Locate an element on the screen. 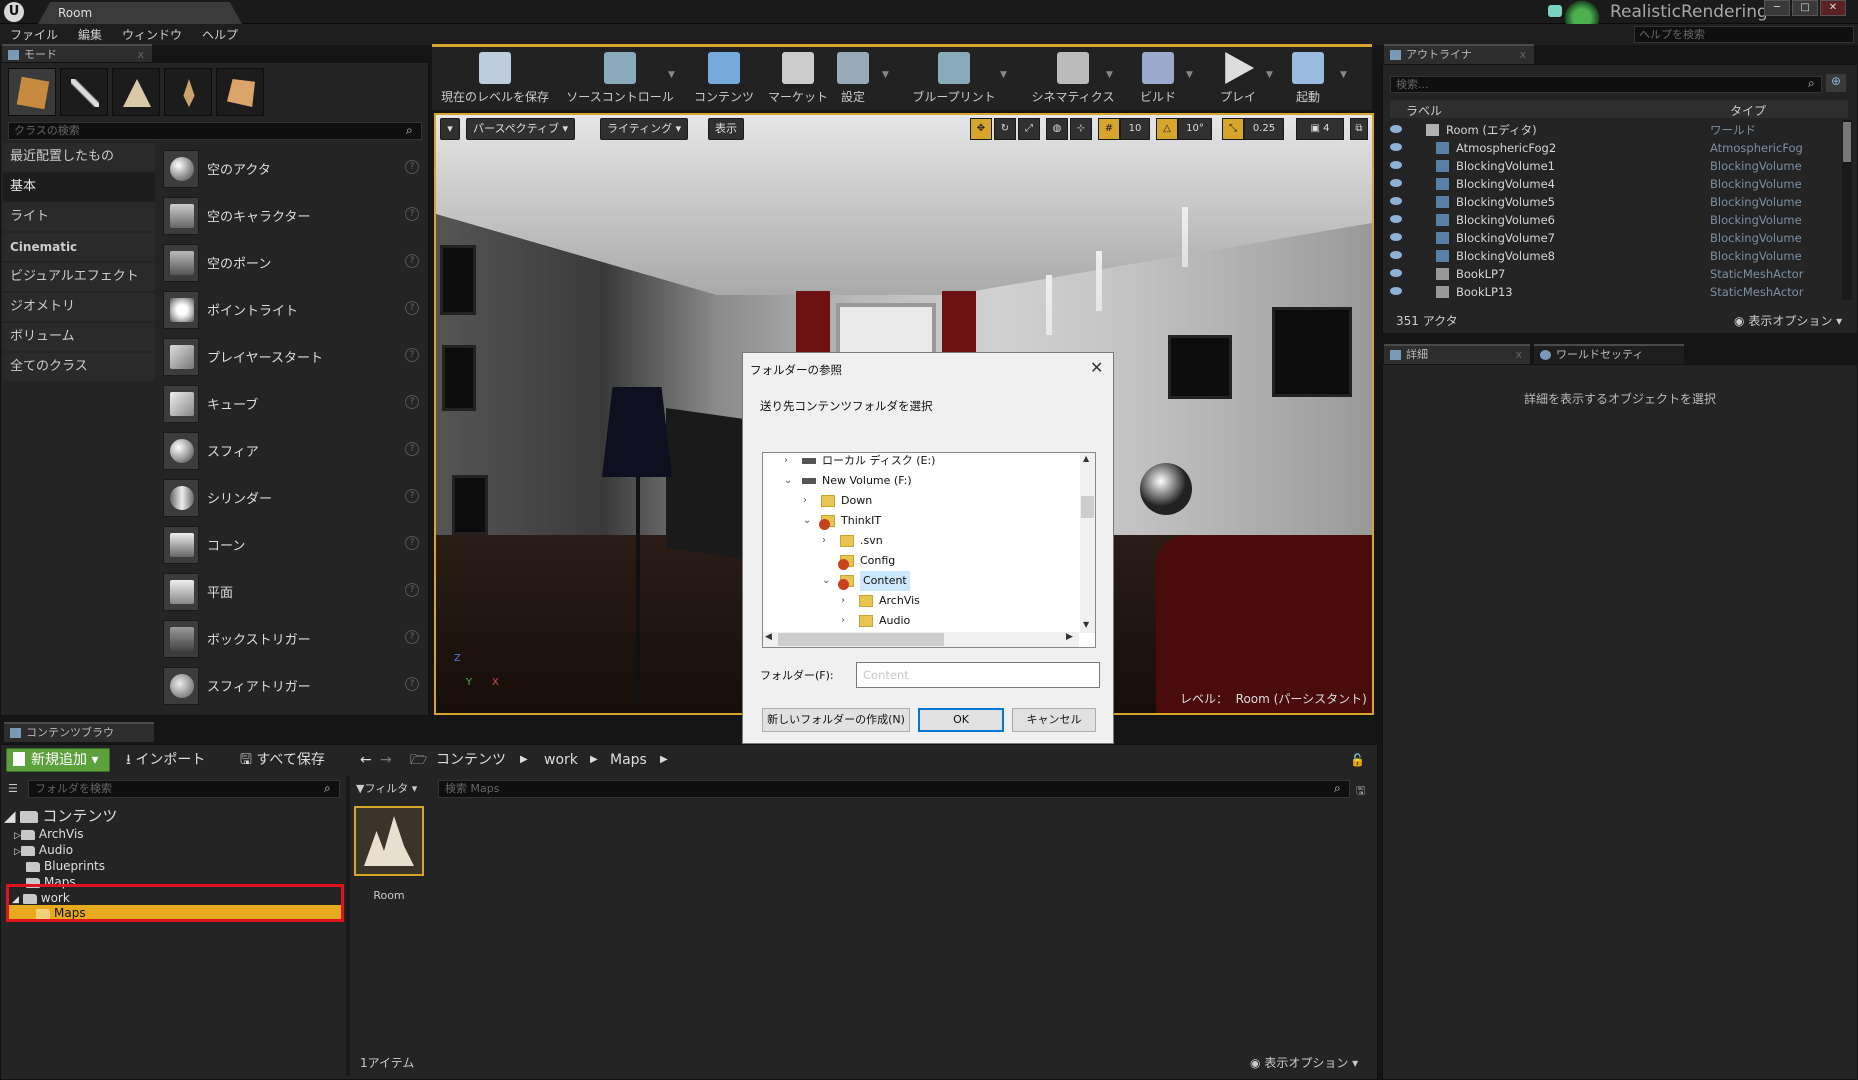  content-view-options: ◉ 表示オプション ▾ is located at coordinates (1304, 1062).